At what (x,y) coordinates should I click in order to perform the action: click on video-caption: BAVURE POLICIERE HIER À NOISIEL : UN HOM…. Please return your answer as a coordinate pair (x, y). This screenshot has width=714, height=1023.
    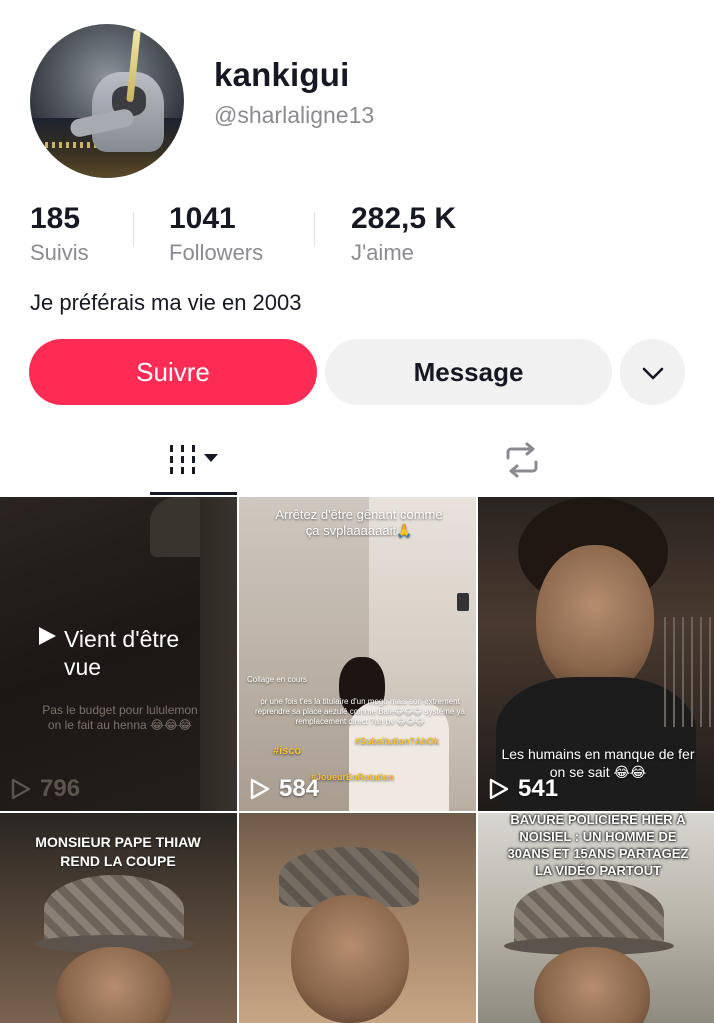
    Looking at the image, I should click on (598, 845).